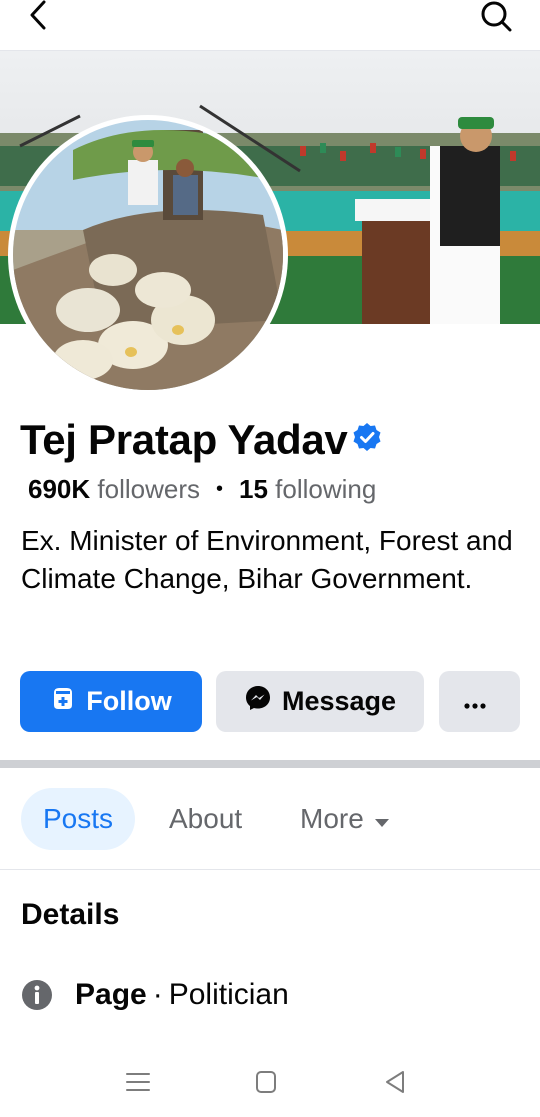  What do you see at coordinates (148, 255) in the screenshot?
I see `profile-picture` at bounding box center [148, 255].